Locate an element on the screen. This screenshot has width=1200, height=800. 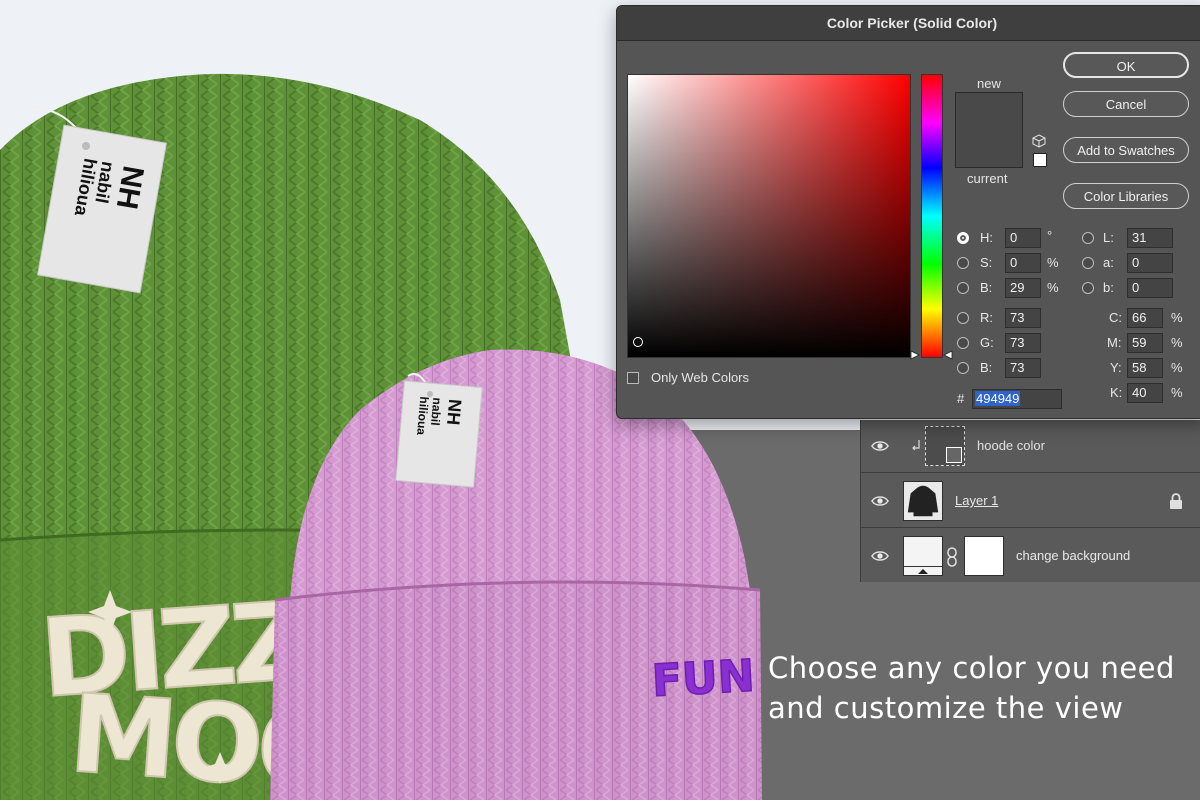
lab-l-input: 31 is located at coordinates (1150, 238).